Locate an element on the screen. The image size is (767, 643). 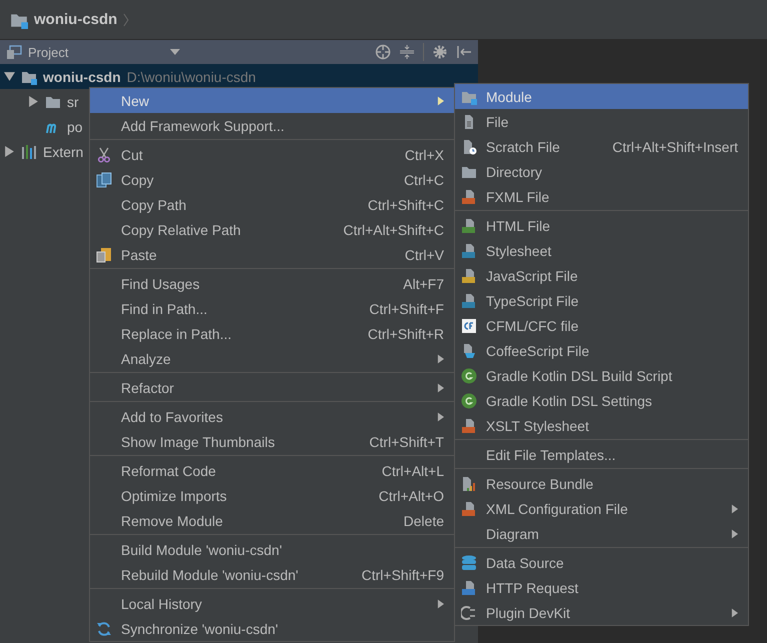
shortcut-text: Ctrl+Shift+F9 is located at coordinates (403, 574).